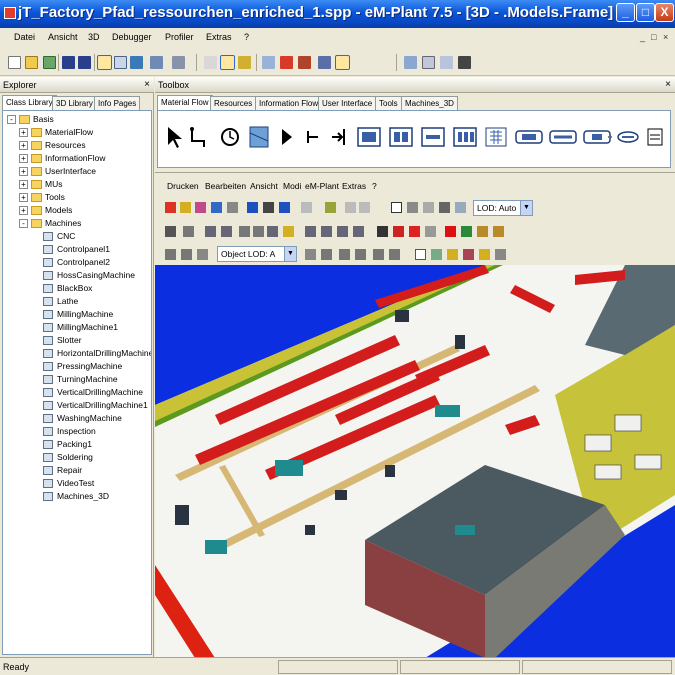  What do you see at coordinates (466, 231) in the screenshot?
I see `plus-icon` at bounding box center [466, 231].